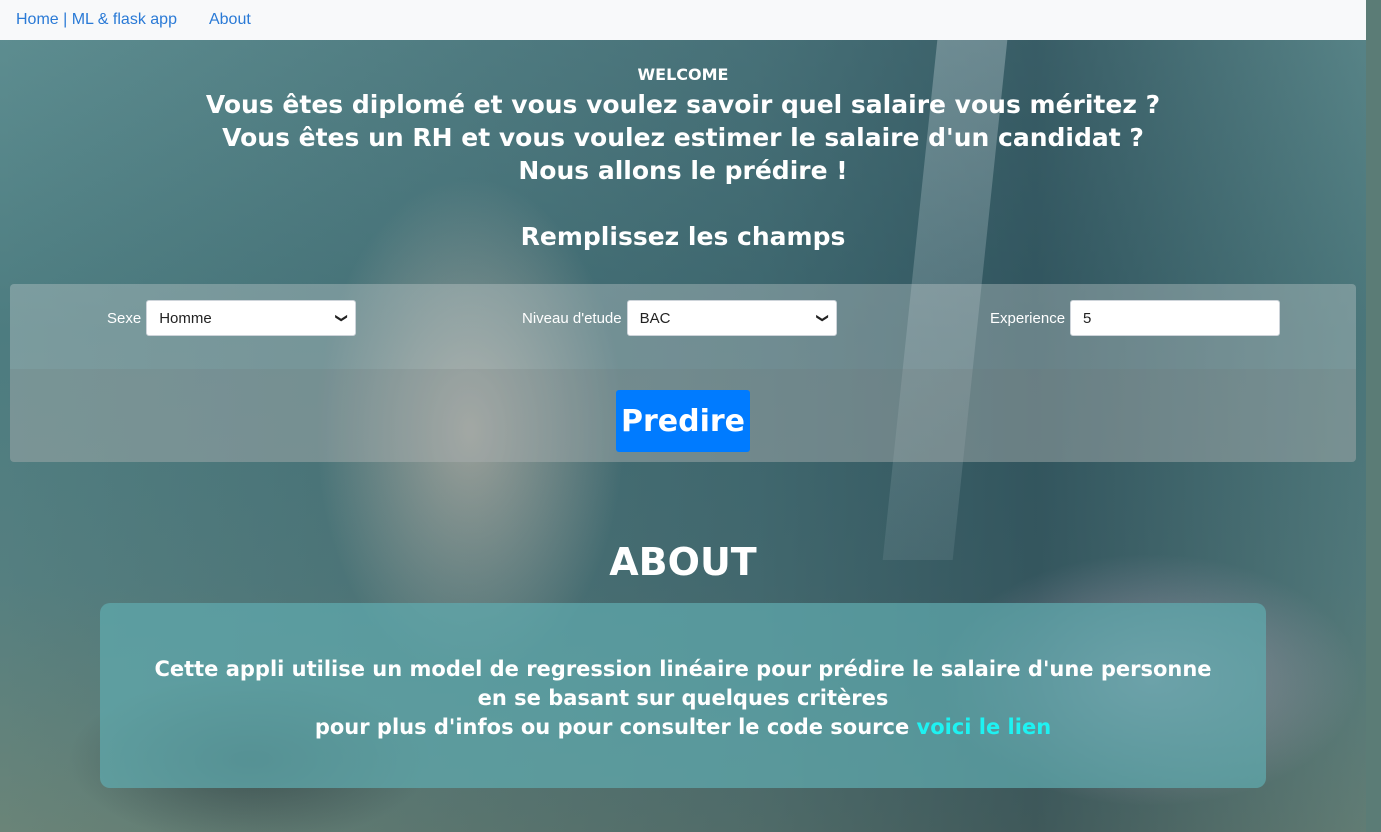 This screenshot has width=1381, height=832. Describe the element at coordinates (96, 20) in the screenshot. I see `nav-home-link: Home | ML & flask app` at that location.